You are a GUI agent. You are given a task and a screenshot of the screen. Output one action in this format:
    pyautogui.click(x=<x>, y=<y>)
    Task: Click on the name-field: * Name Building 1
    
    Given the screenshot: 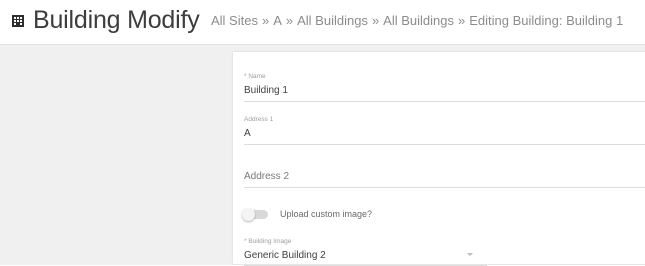 What is the action you would take?
    pyautogui.click(x=444, y=87)
    